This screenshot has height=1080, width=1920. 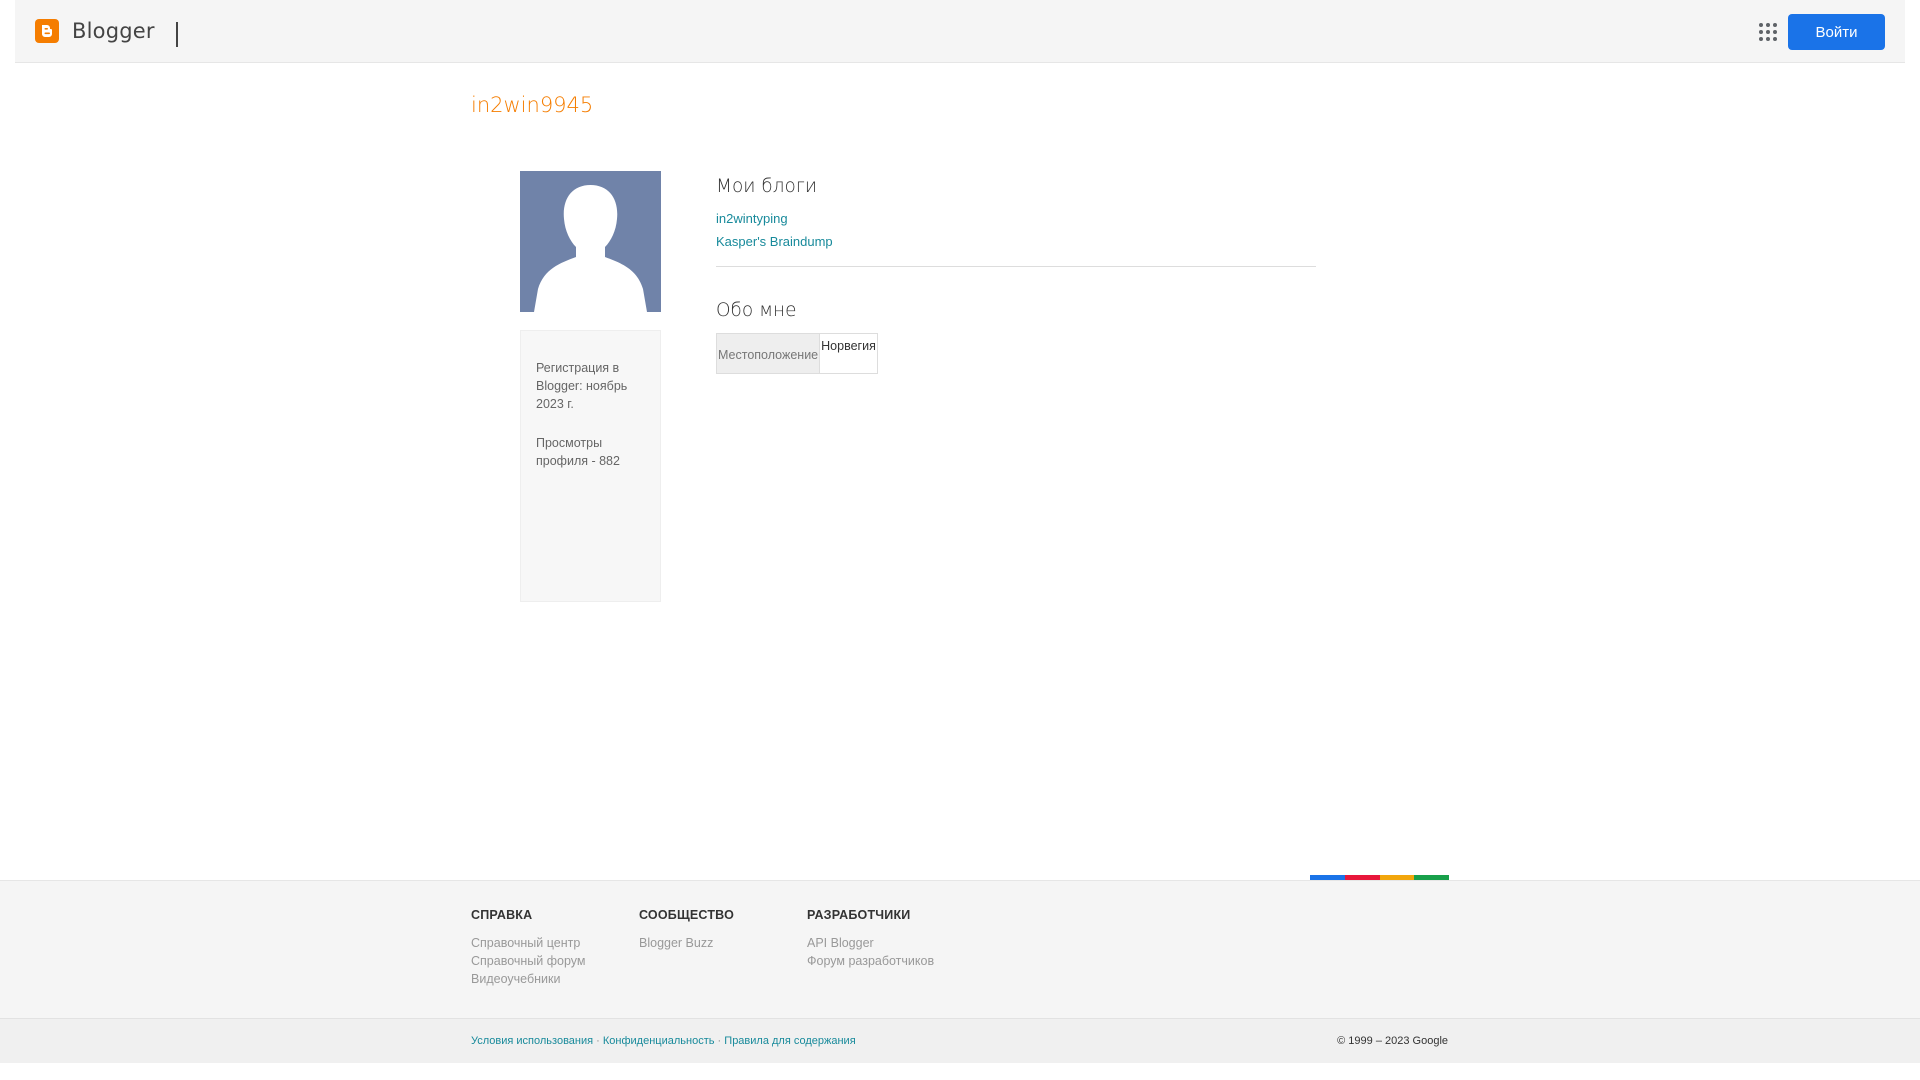 I want to click on my-blogs-title: Мои блоги, so click(x=767, y=186).